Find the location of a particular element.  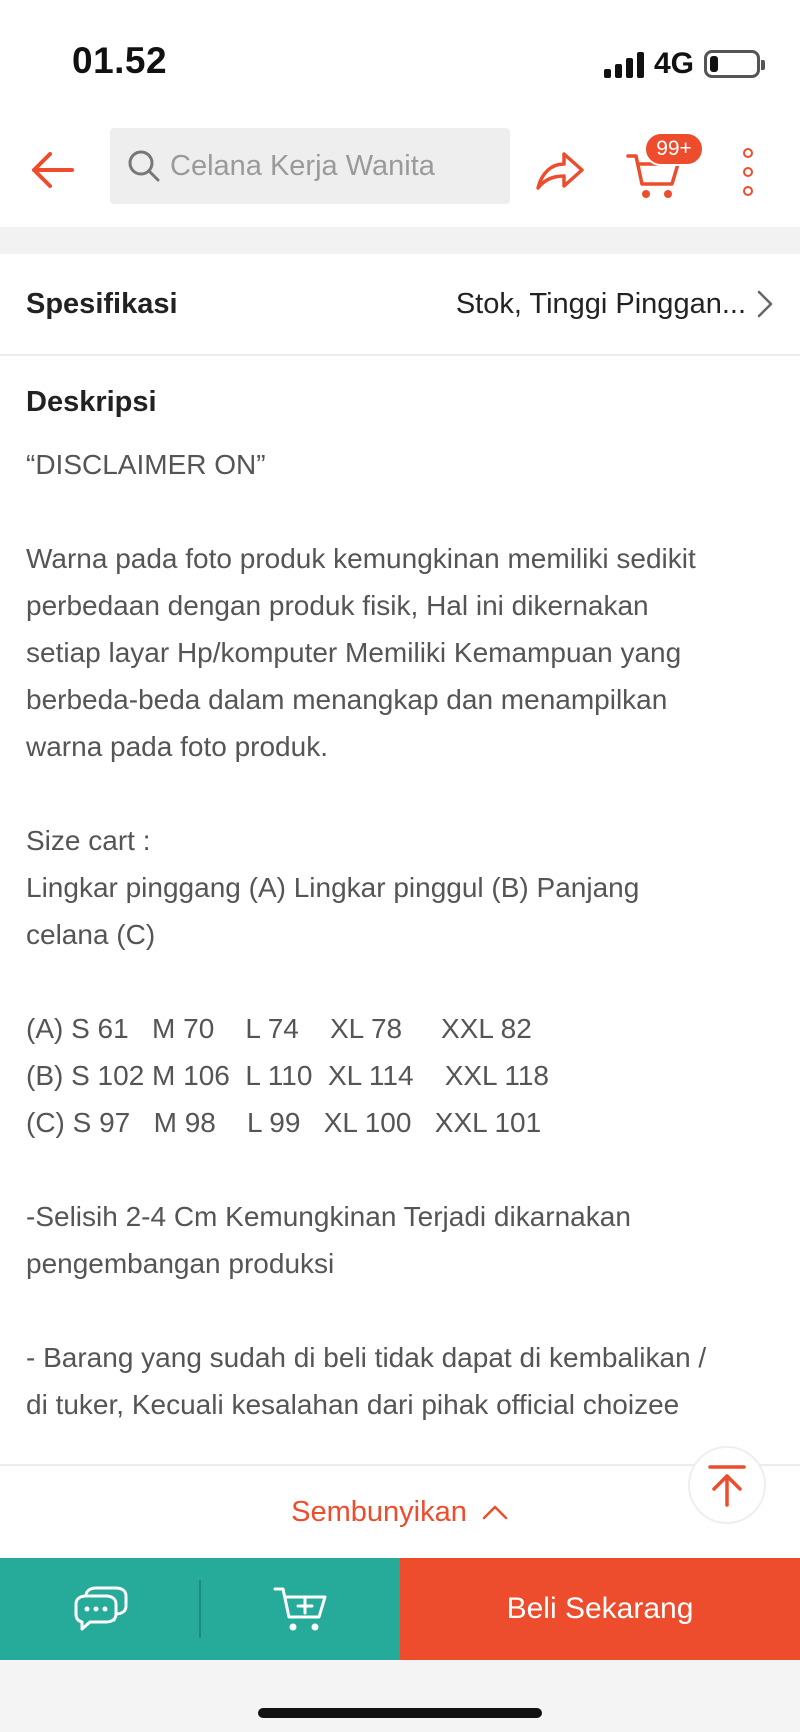

home-indicator-area is located at coordinates (400, 1696).